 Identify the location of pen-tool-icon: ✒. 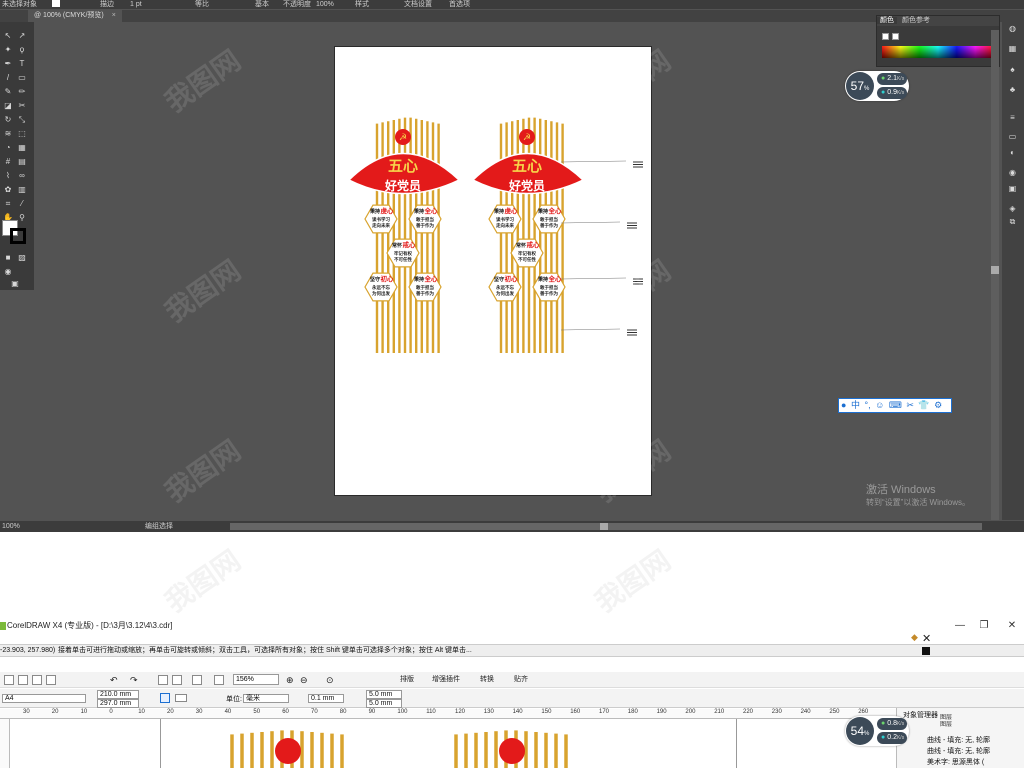
(8, 64).